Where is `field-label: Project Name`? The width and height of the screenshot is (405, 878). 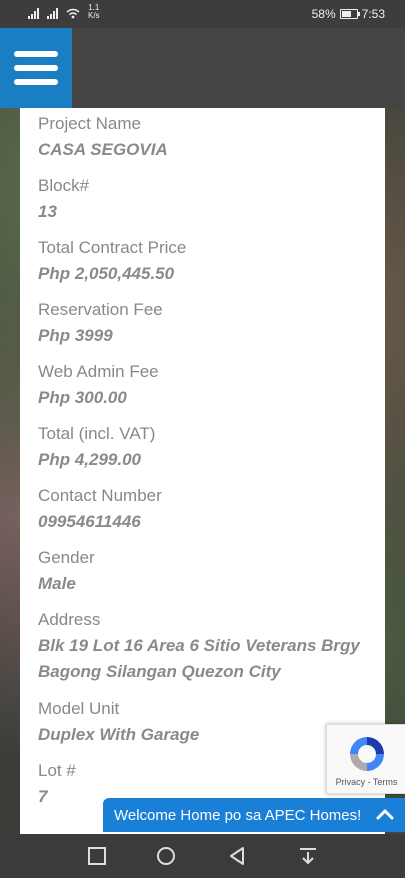
field-label: Project Name is located at coordinates (89, 123).